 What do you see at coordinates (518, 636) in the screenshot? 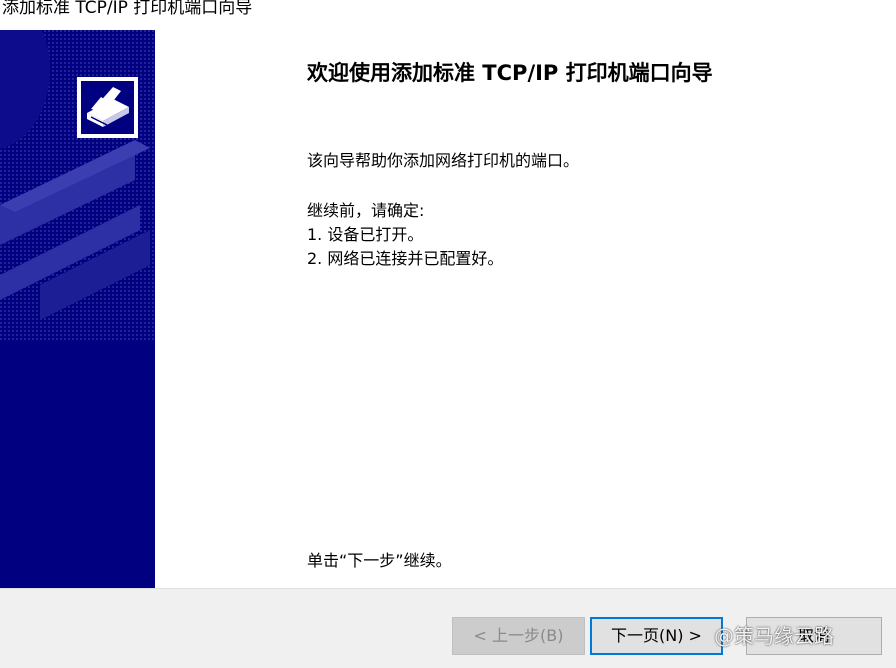
I see `back-button: < 上一步(B)` at bounding box center [518, 636].